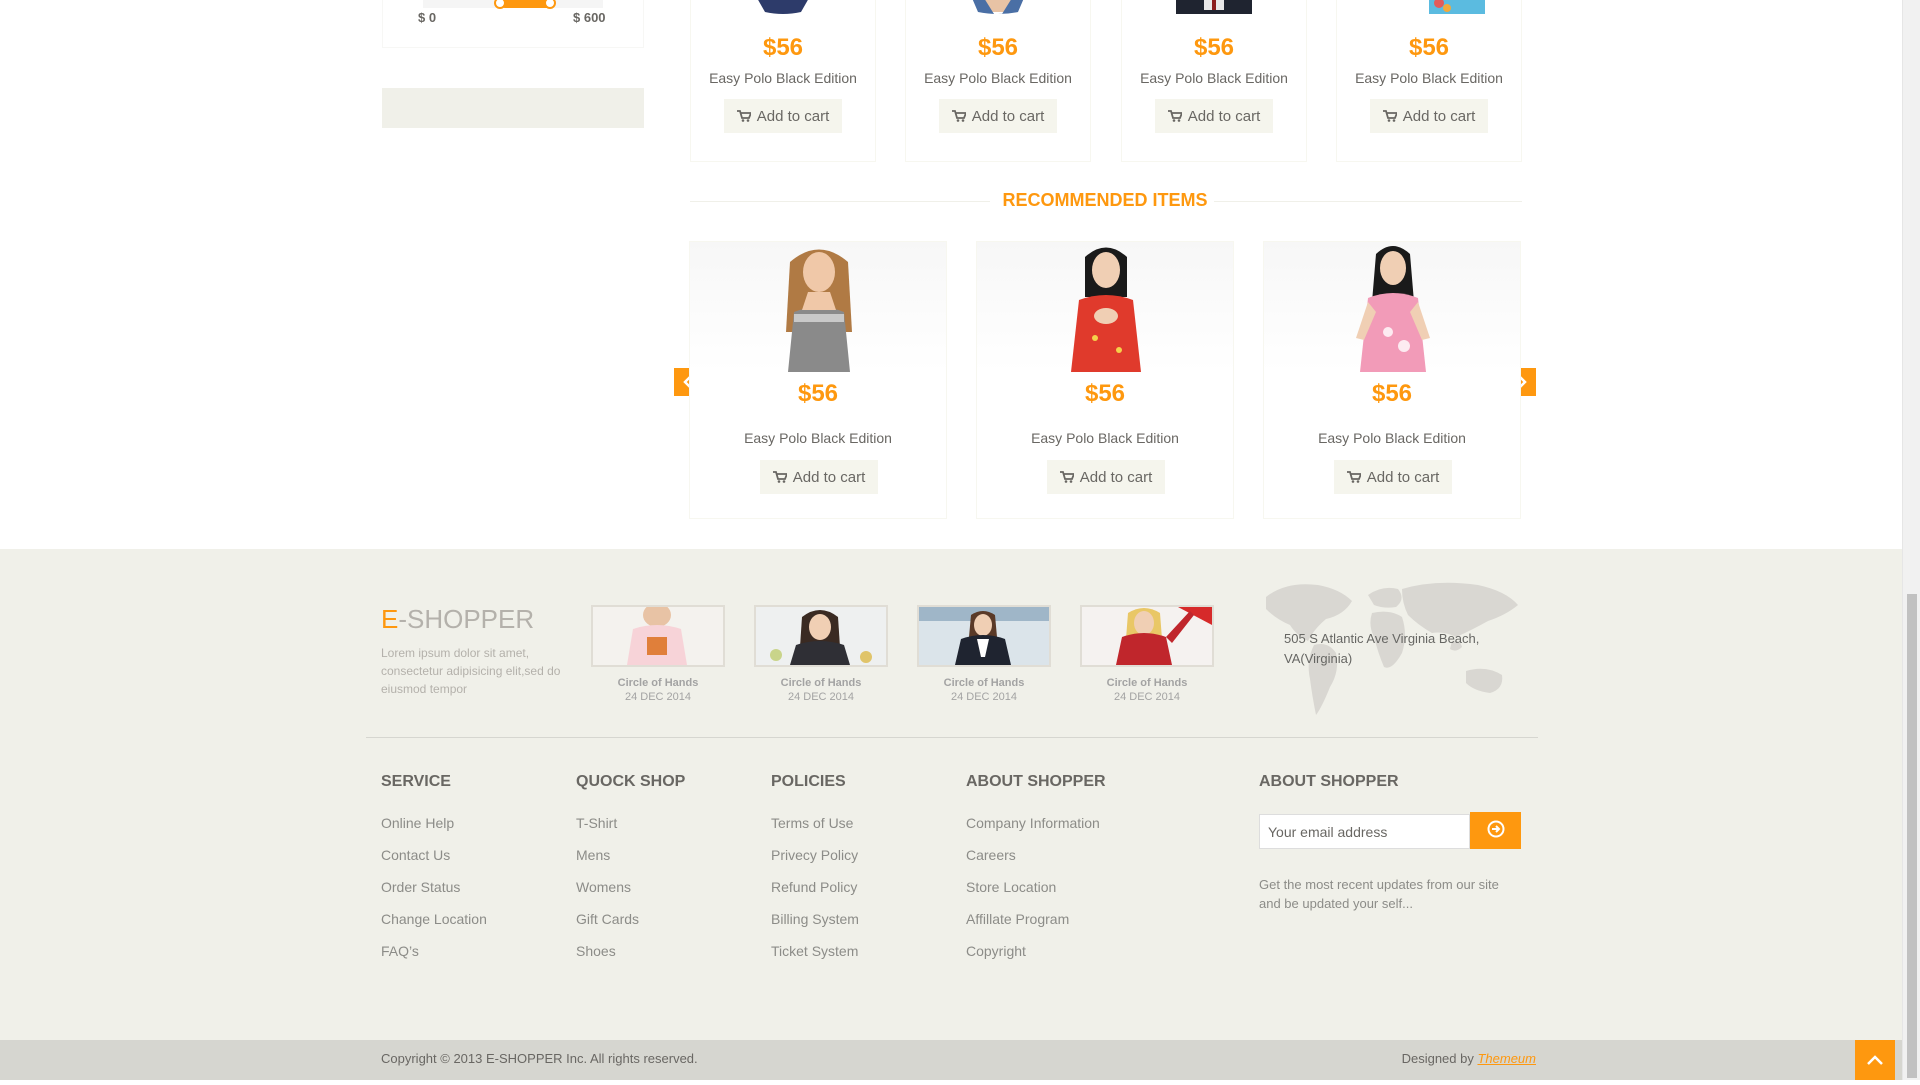 This screenshot has height=1085, width=1920. I want to click on footer-brand-logo: E-SHOPPER, so click(457, 619).